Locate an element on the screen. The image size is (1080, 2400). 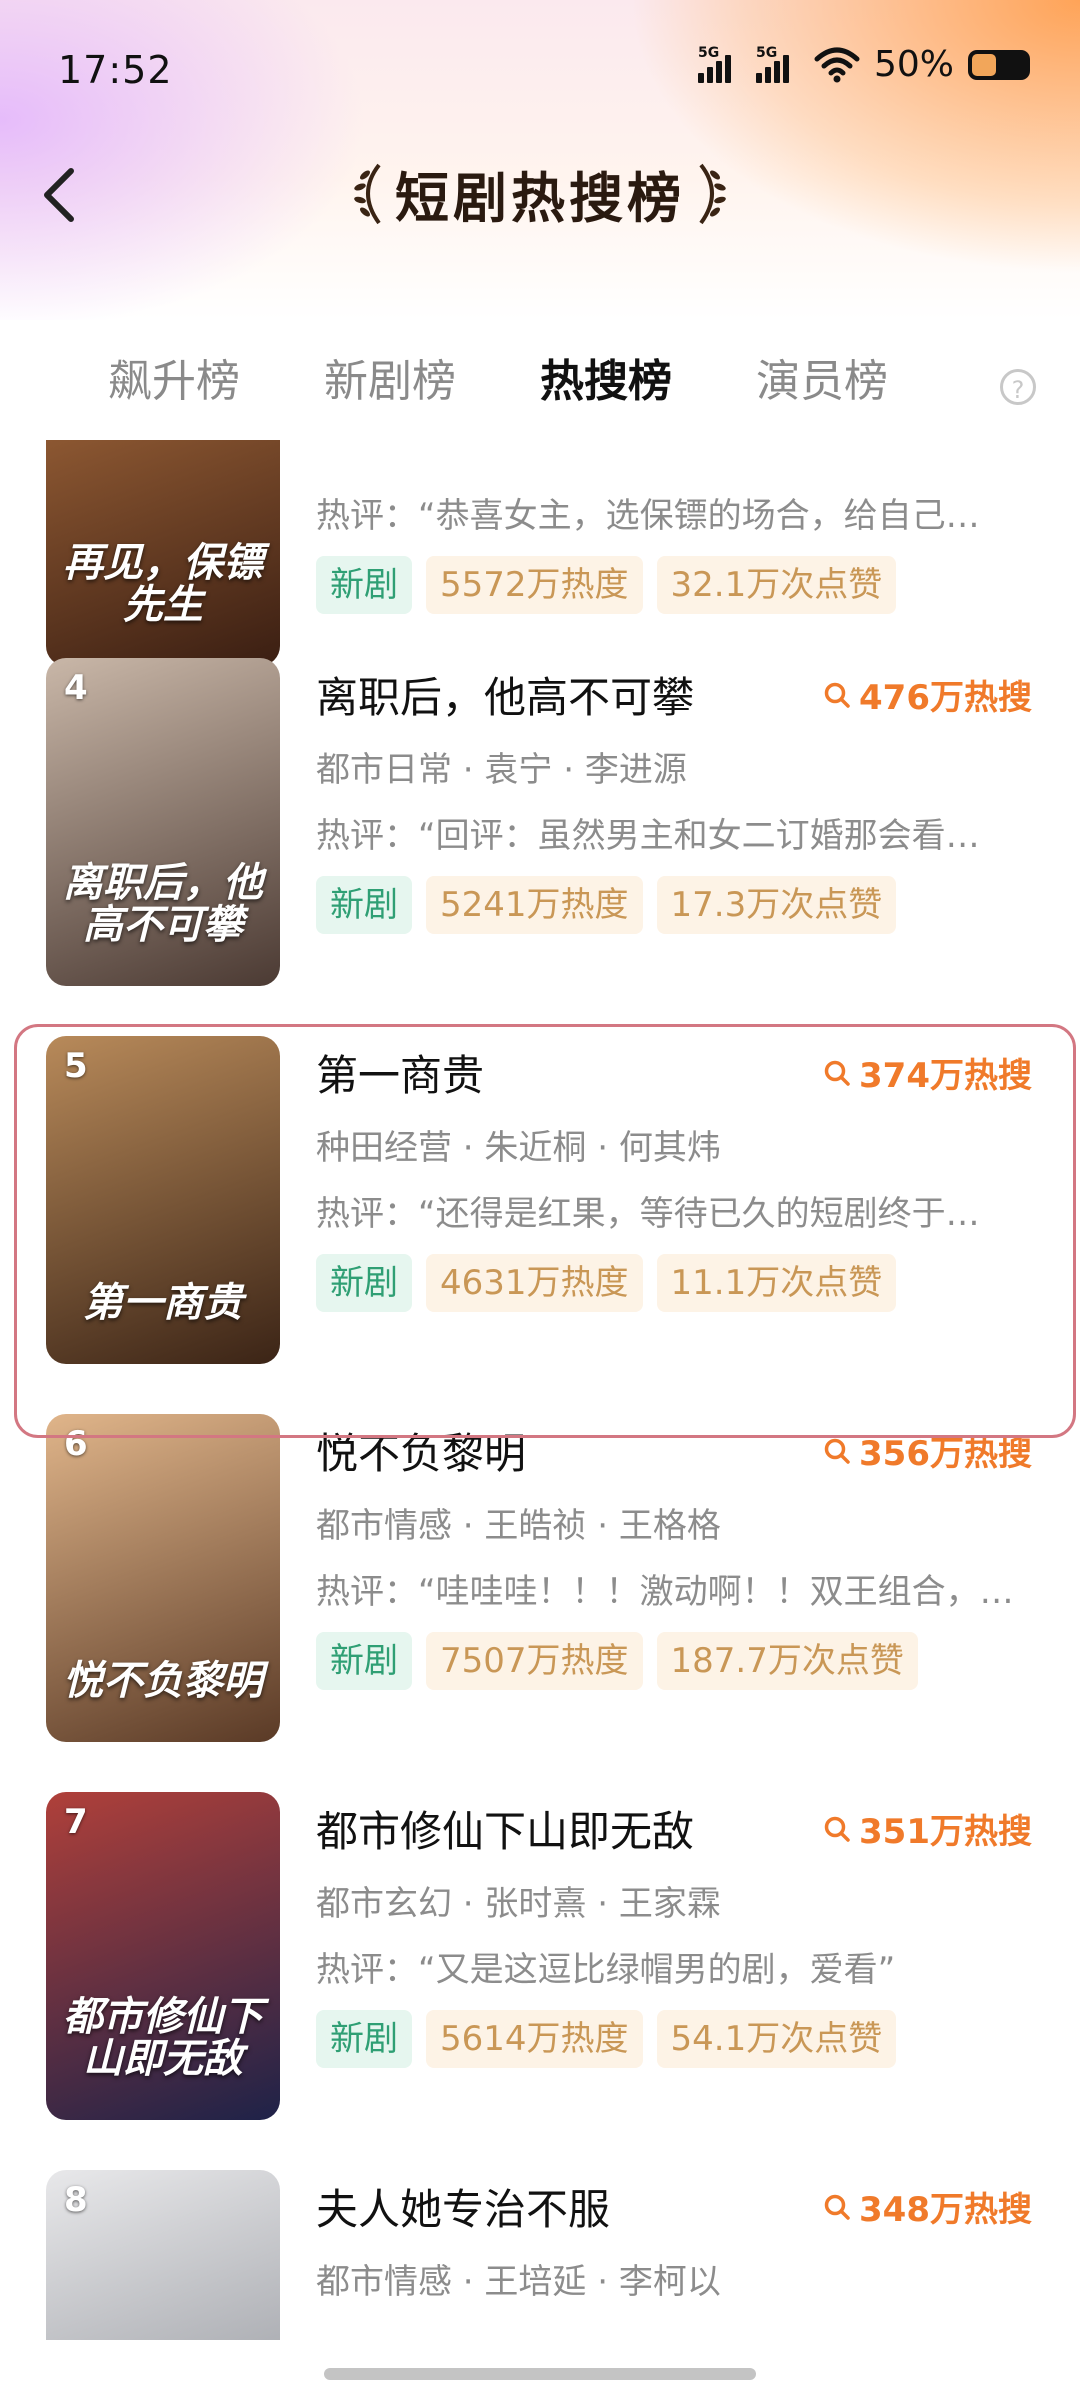
tab-new-drama: 新剧榜 is located at coordinates (390, 377).